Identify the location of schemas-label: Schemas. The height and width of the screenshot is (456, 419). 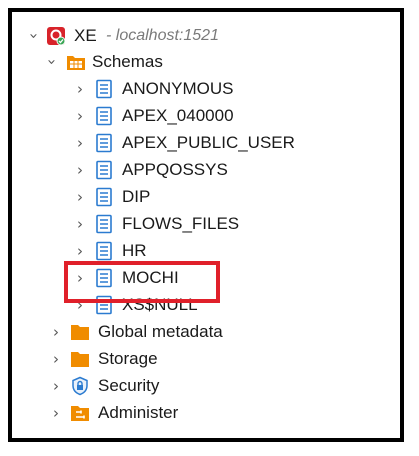
(127, 61).